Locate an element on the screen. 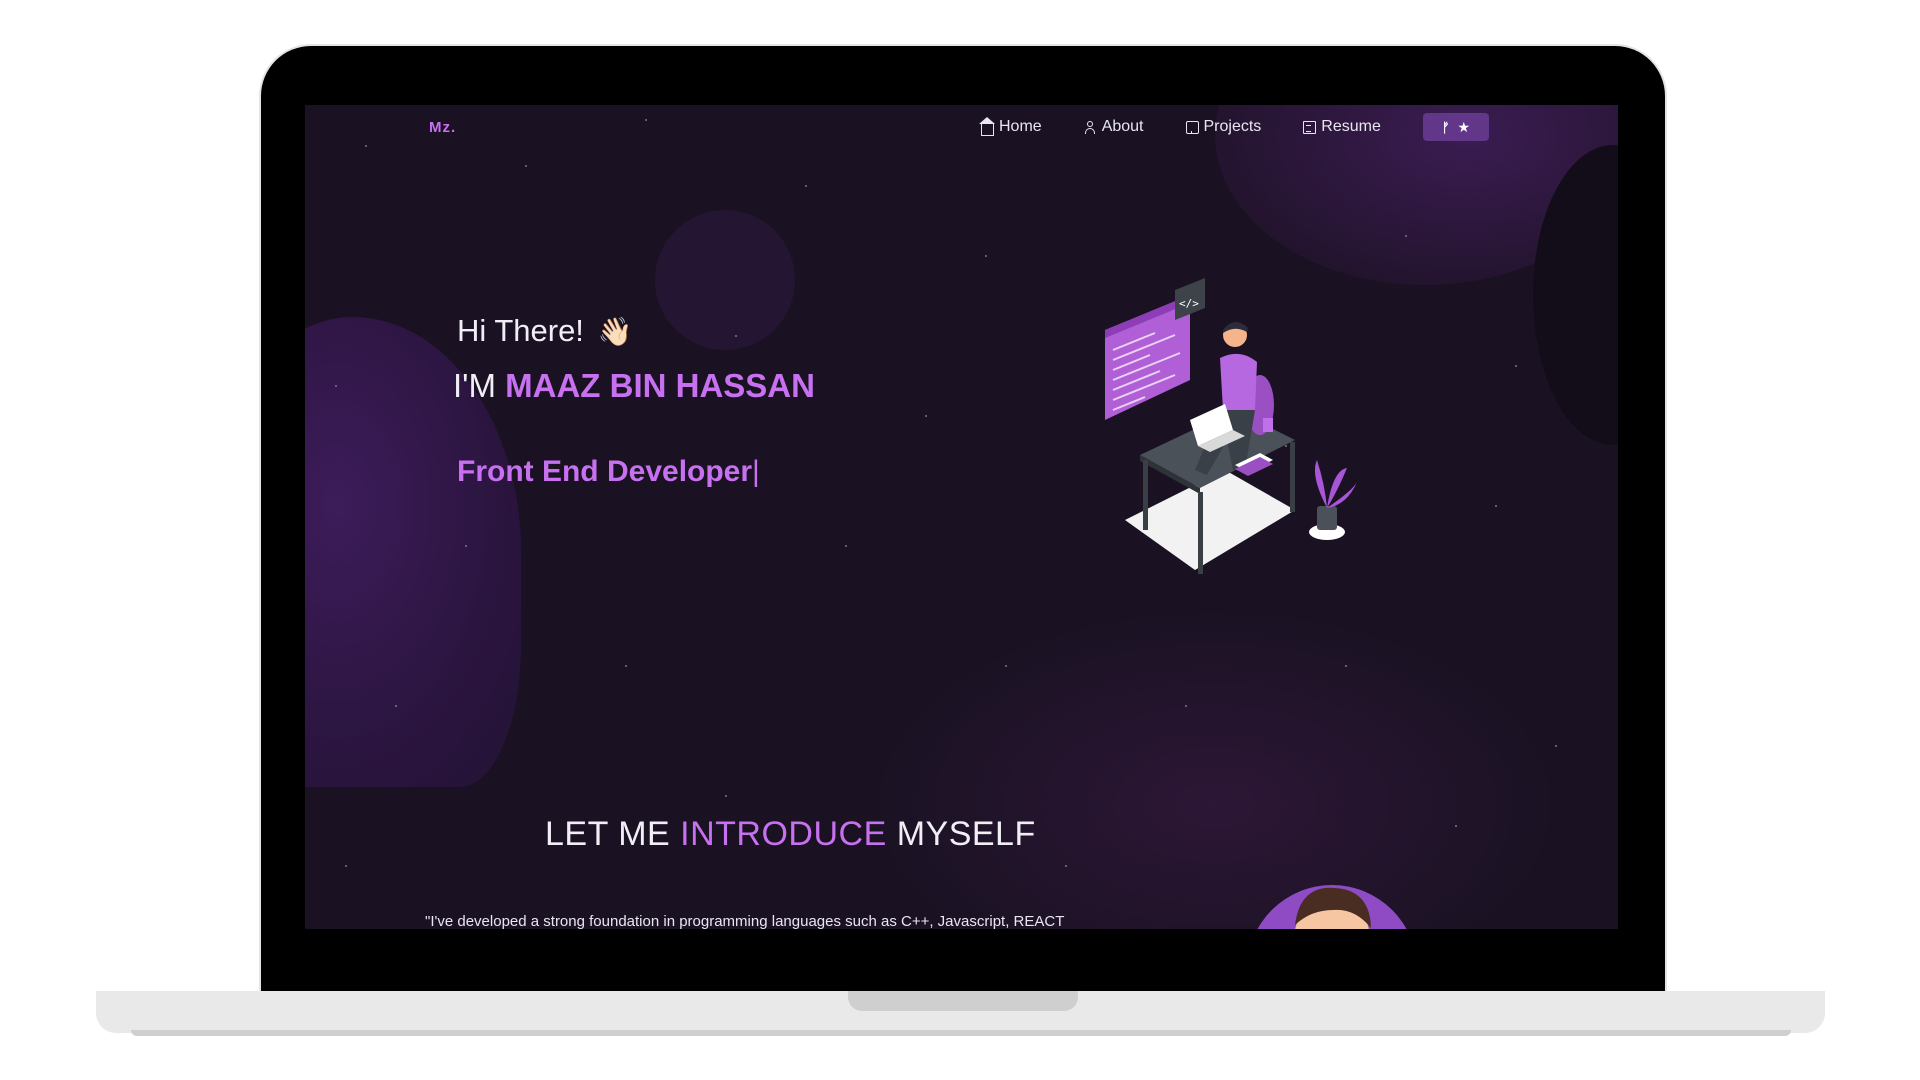 The height and width of the screenshot is (1080, 1920). nav-projects-label: Projects is located at coordinates (1232, 126).